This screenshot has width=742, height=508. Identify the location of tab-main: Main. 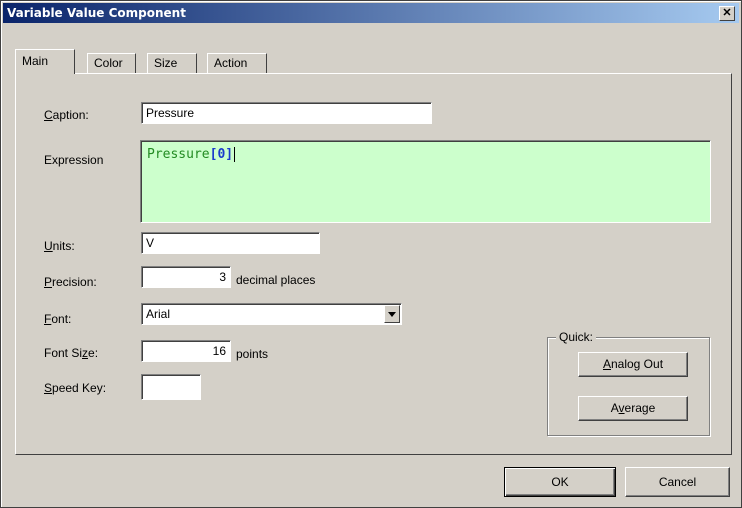
(45, 61).